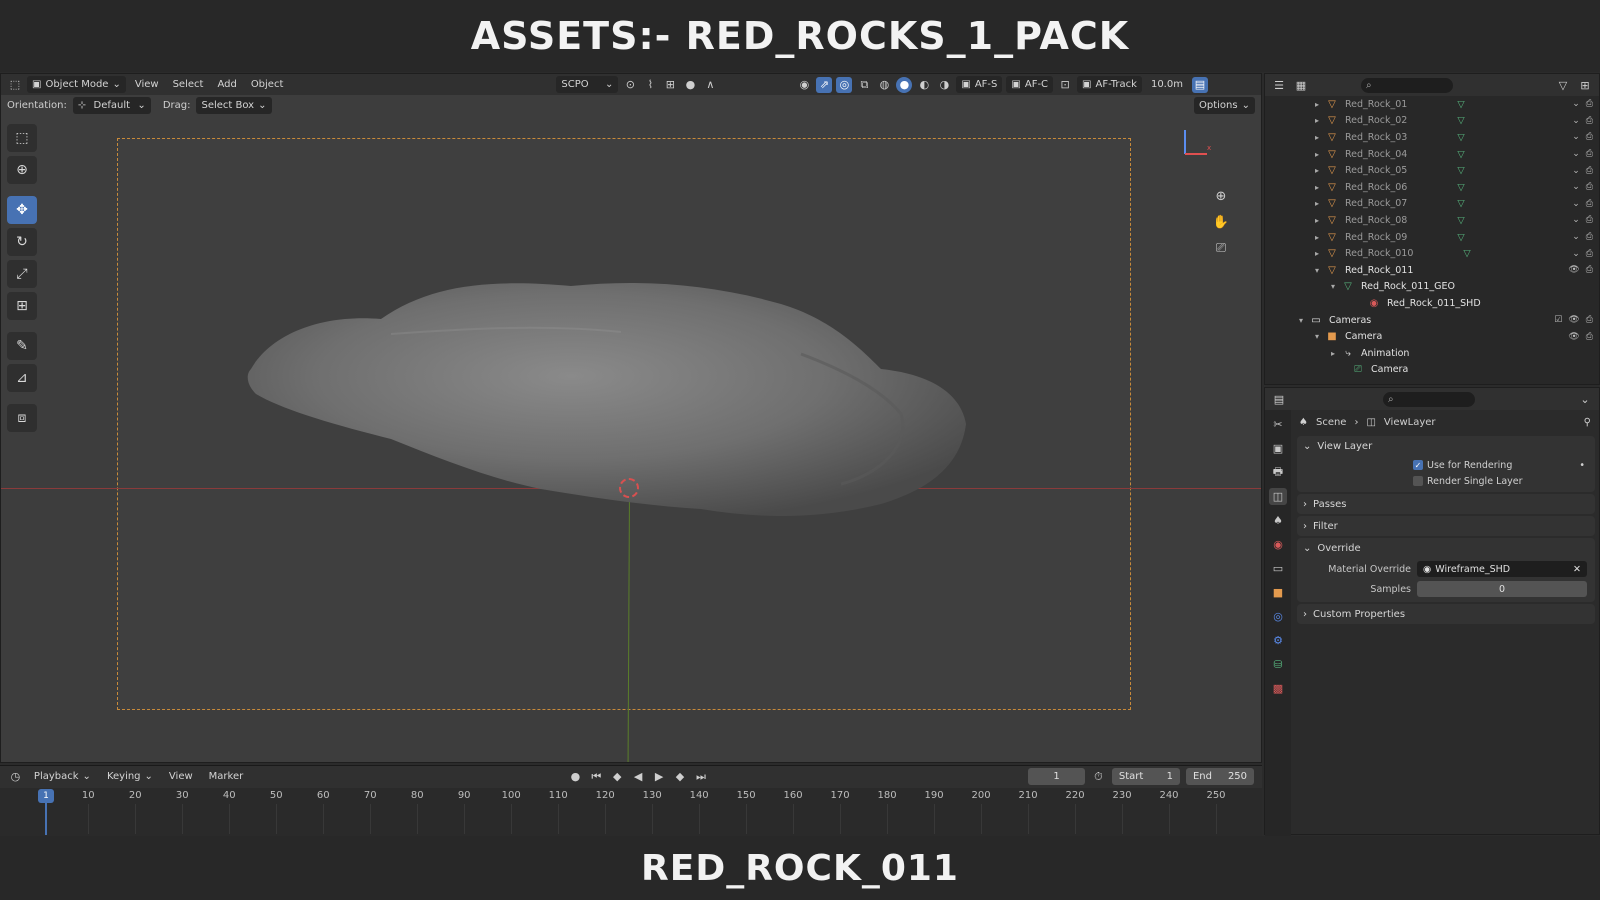 This screenshot has height=900, width=1600. What do you see at coordinates (46, 819) in the screenshot?
I see `playhead-line` at bounding box center [46, 819].